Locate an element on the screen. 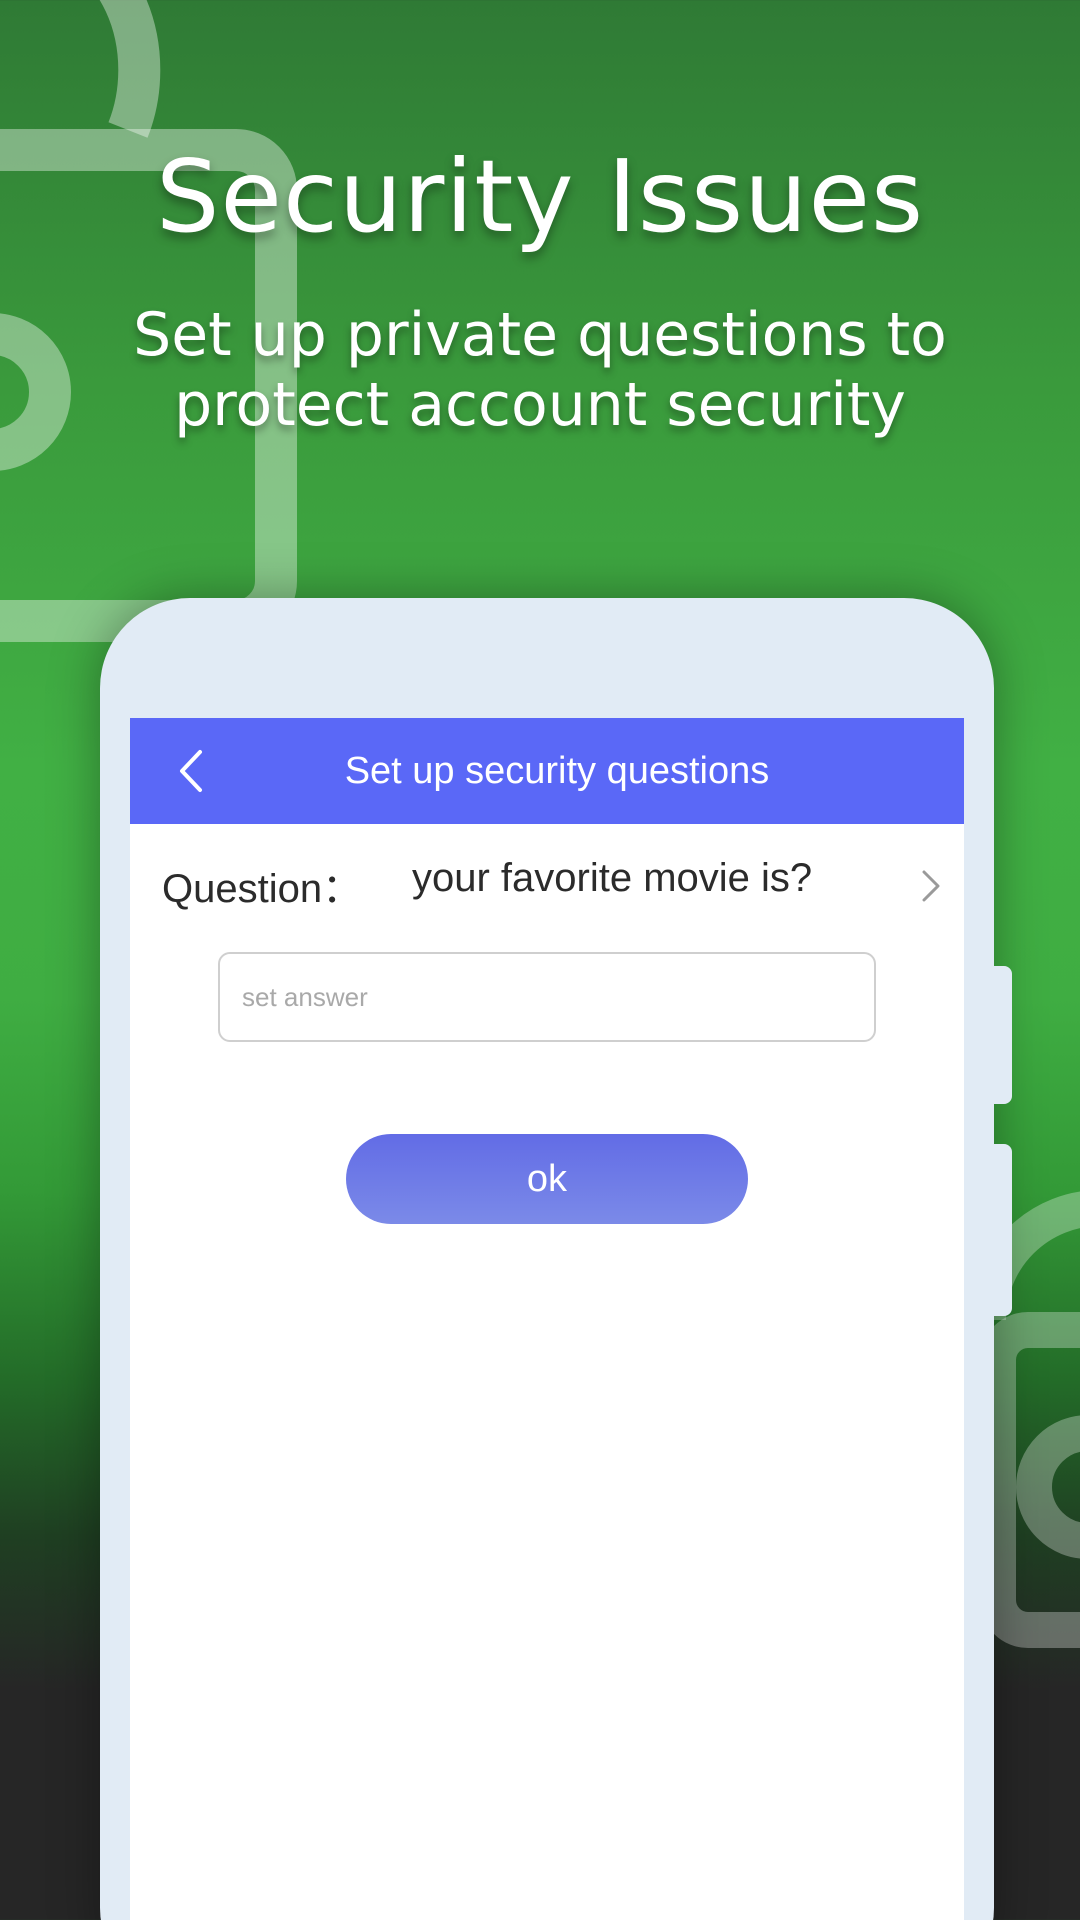  question-selector: Question： your favorite movie is? is located at coordinates (552, 886).